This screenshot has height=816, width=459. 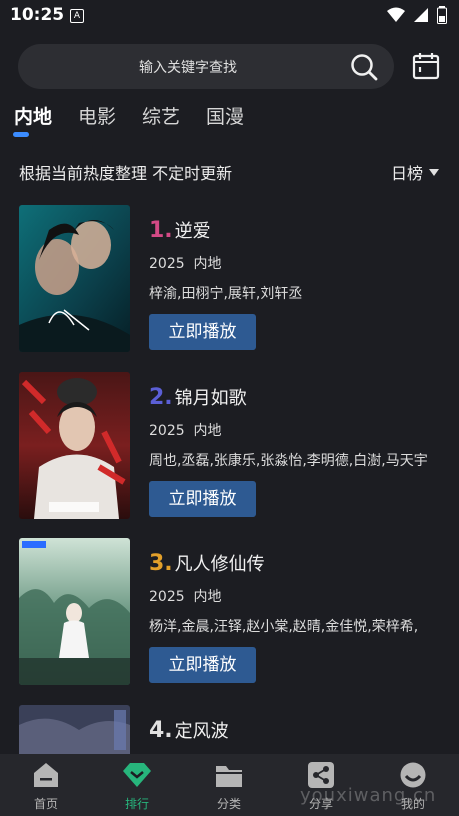 What do you see at coordinates (161, 397) in the screenshot?
I see `rank-number: 2.` at bounding box center [161, 397].